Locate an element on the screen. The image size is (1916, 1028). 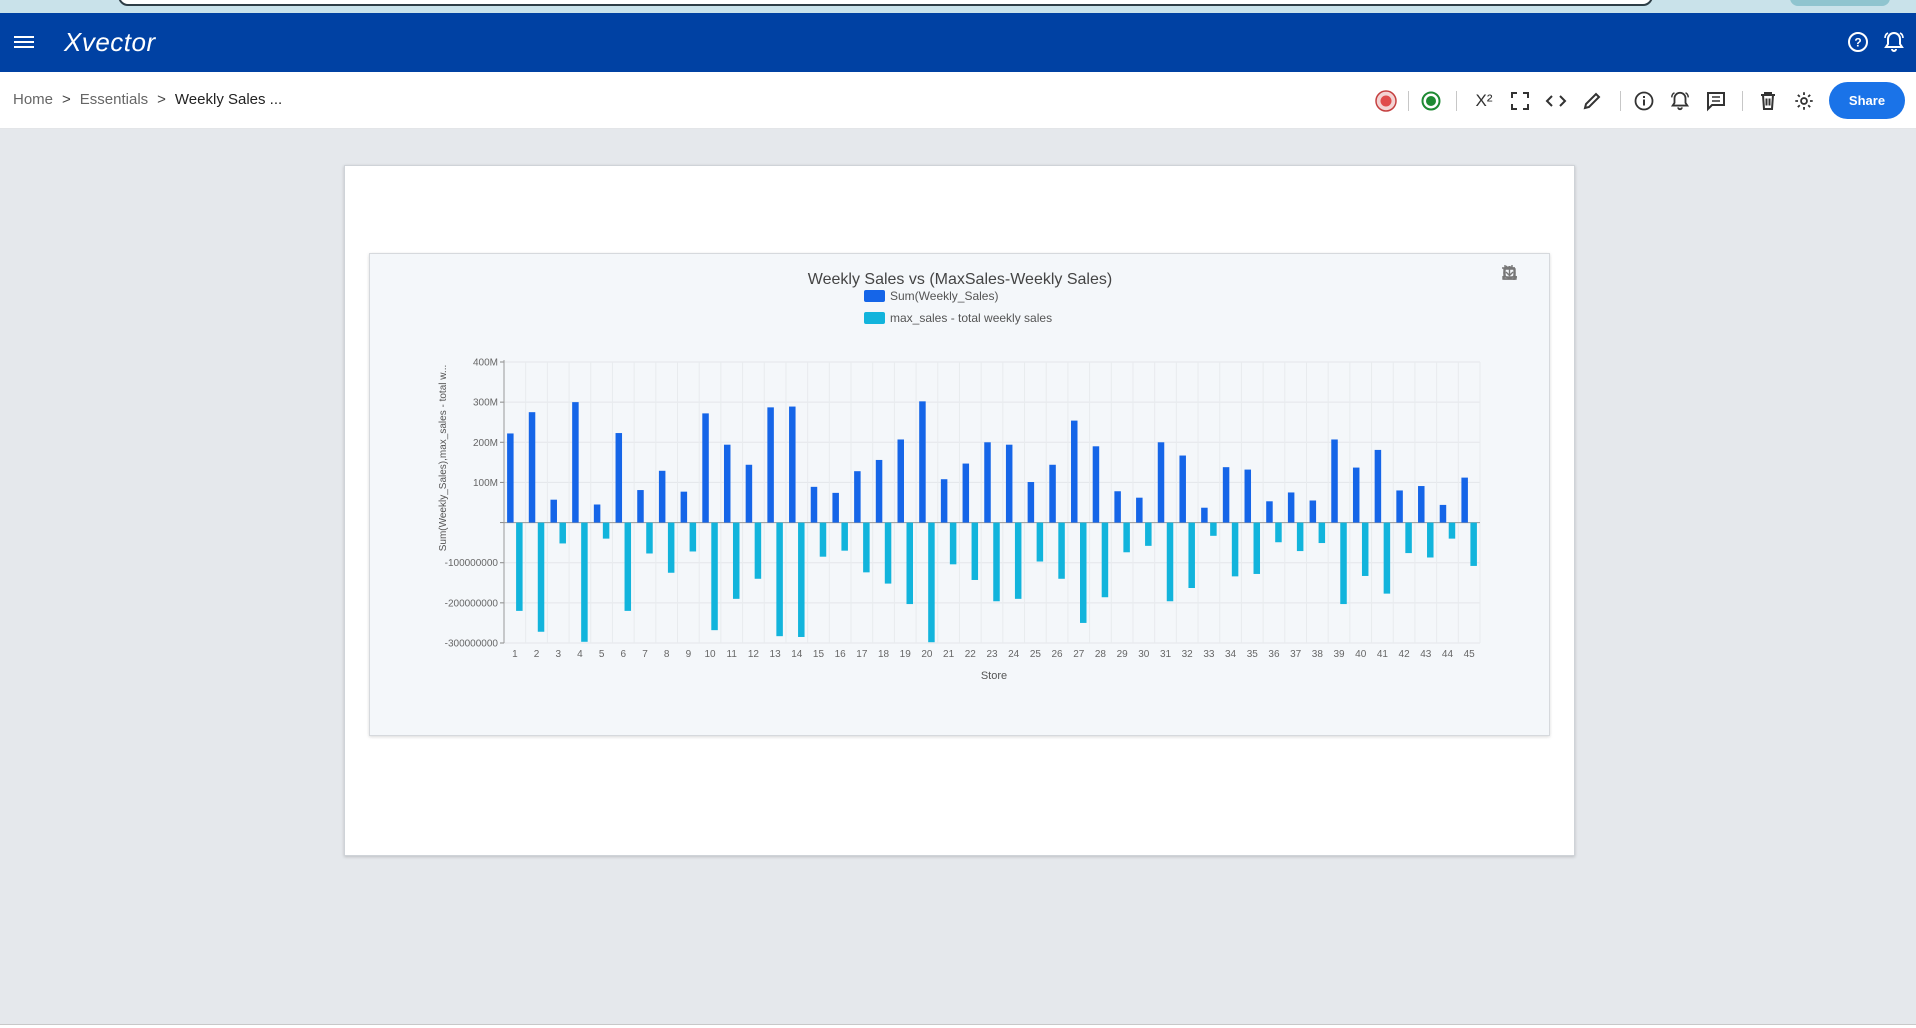
share-button: Share is located at coordinates (1867, 100).